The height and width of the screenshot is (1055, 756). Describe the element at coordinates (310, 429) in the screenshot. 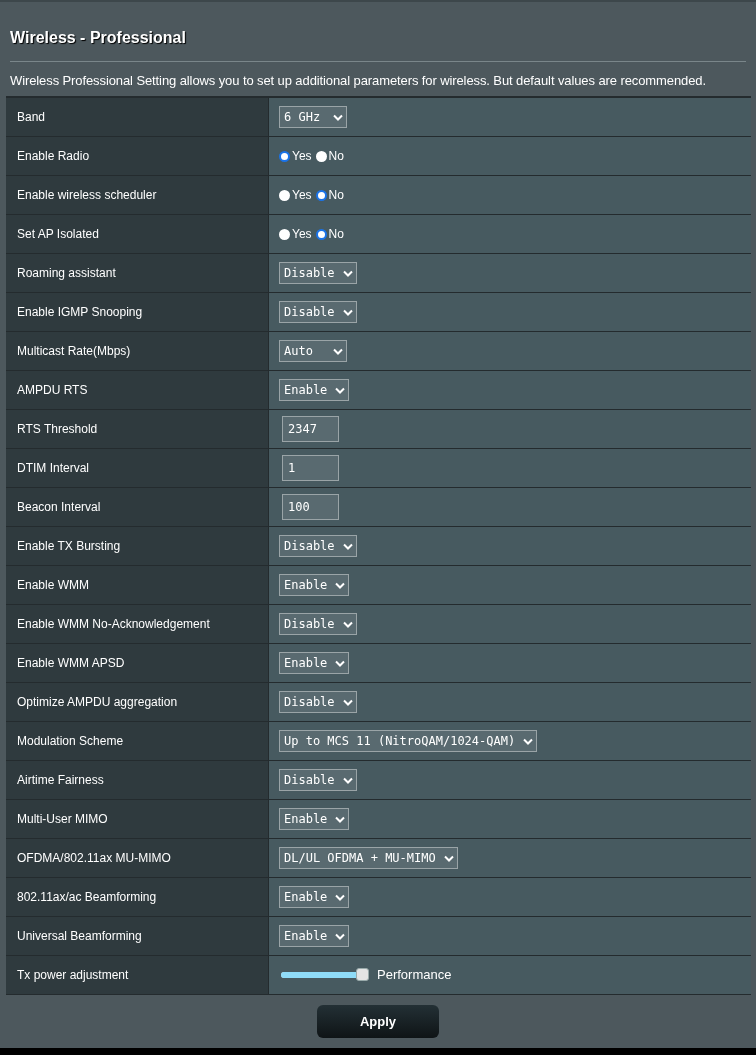

I see `input-field: 2347` at that location.